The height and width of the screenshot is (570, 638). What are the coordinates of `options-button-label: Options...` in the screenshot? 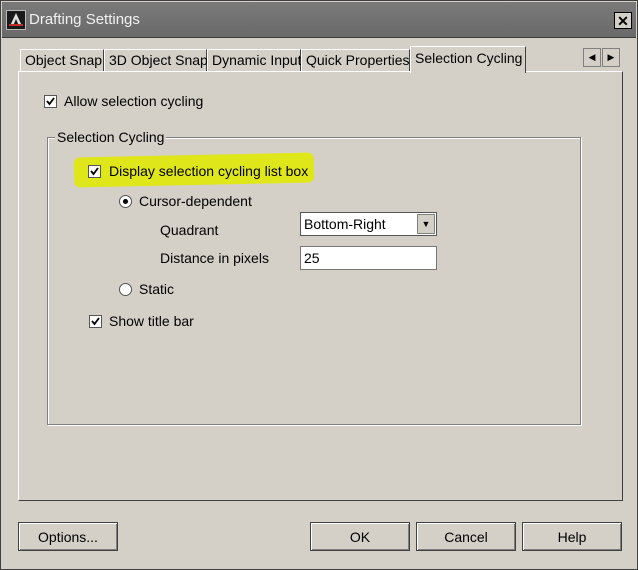 It's located at (68, 536).